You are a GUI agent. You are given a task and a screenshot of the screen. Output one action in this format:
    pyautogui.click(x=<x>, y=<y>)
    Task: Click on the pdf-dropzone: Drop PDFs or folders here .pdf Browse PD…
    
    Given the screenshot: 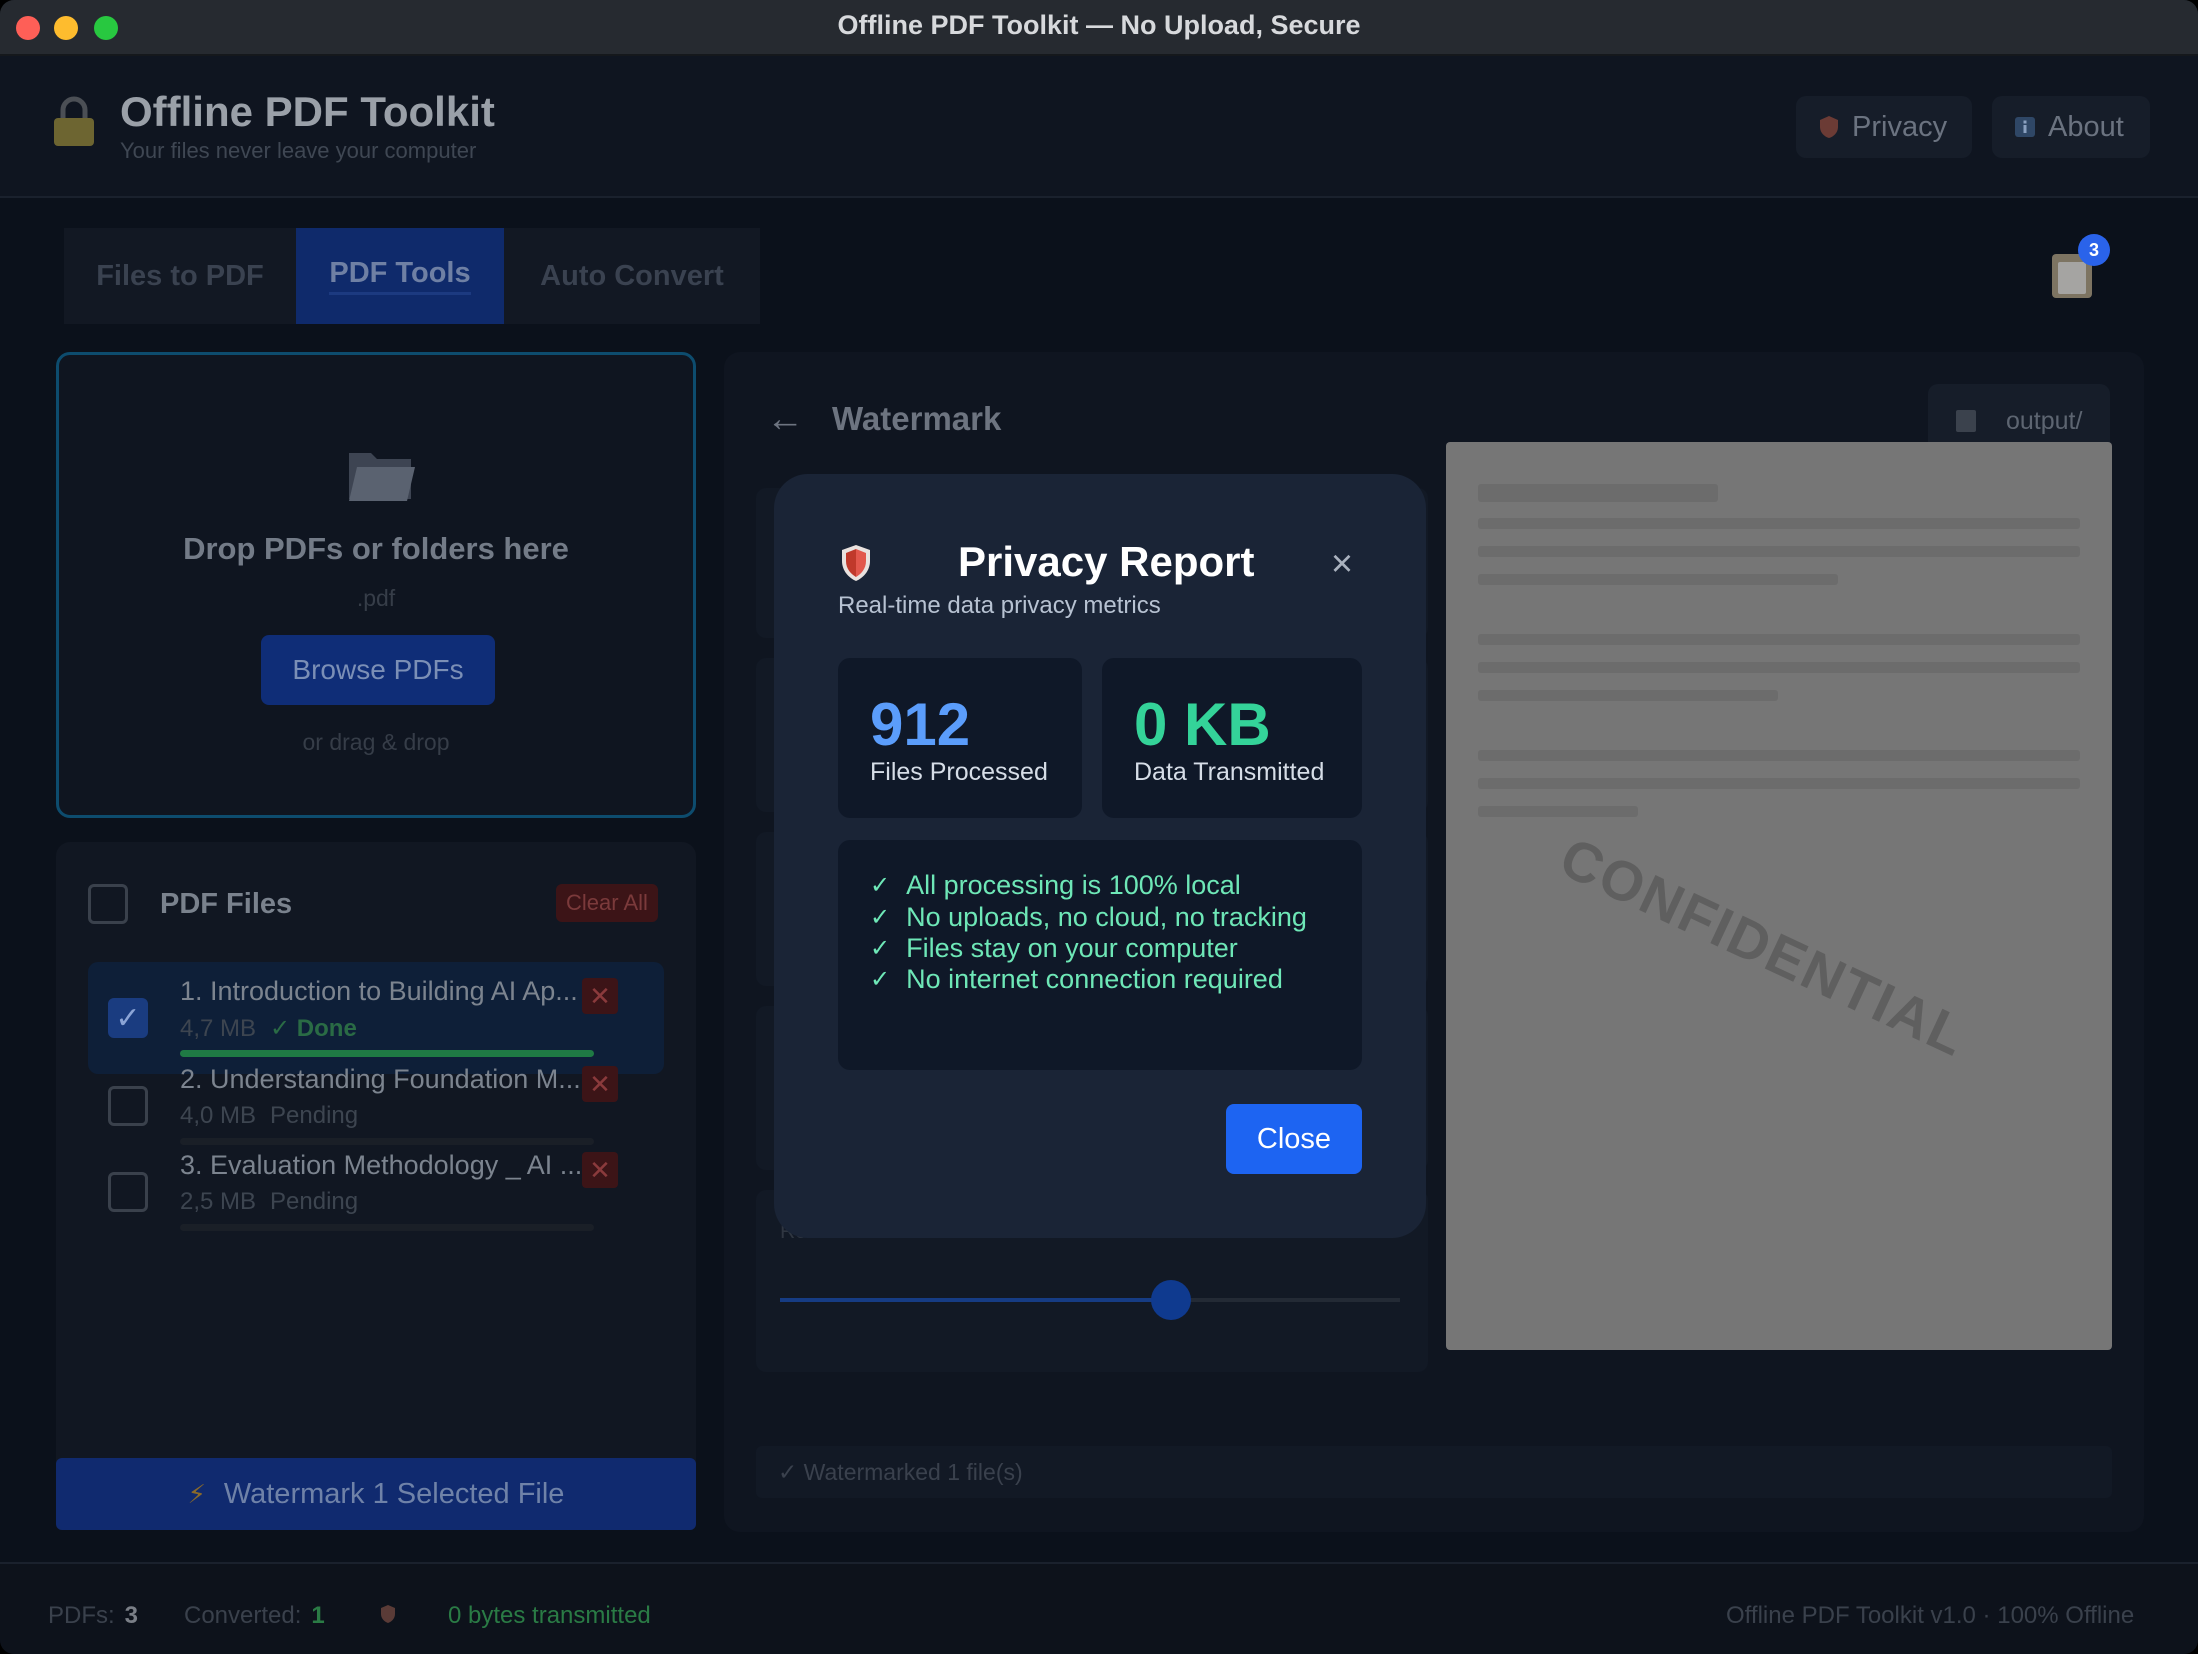 What is the action you would take?
    pyautogui.click(x=376, y=585)
    